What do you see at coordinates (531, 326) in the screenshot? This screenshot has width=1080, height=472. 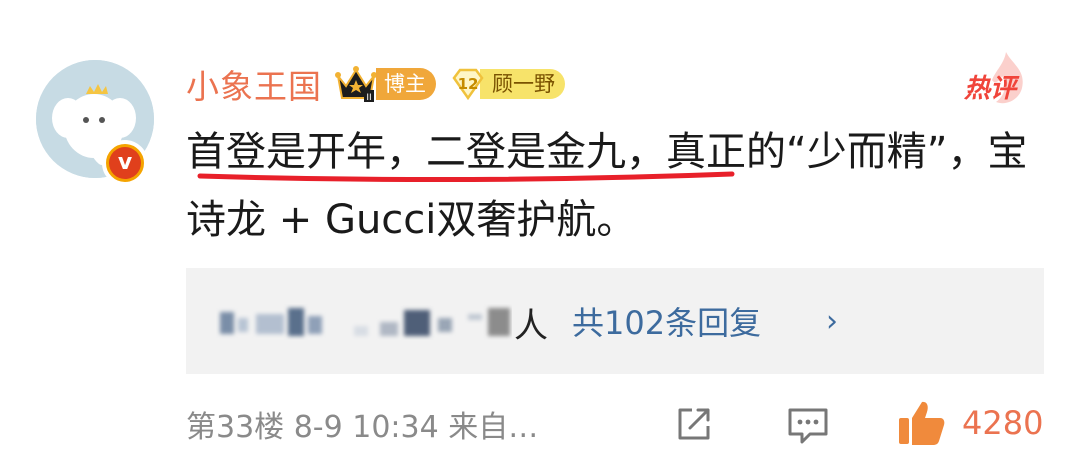 I see `reply-names-suffix: 人` at bounding box center [531, 326].